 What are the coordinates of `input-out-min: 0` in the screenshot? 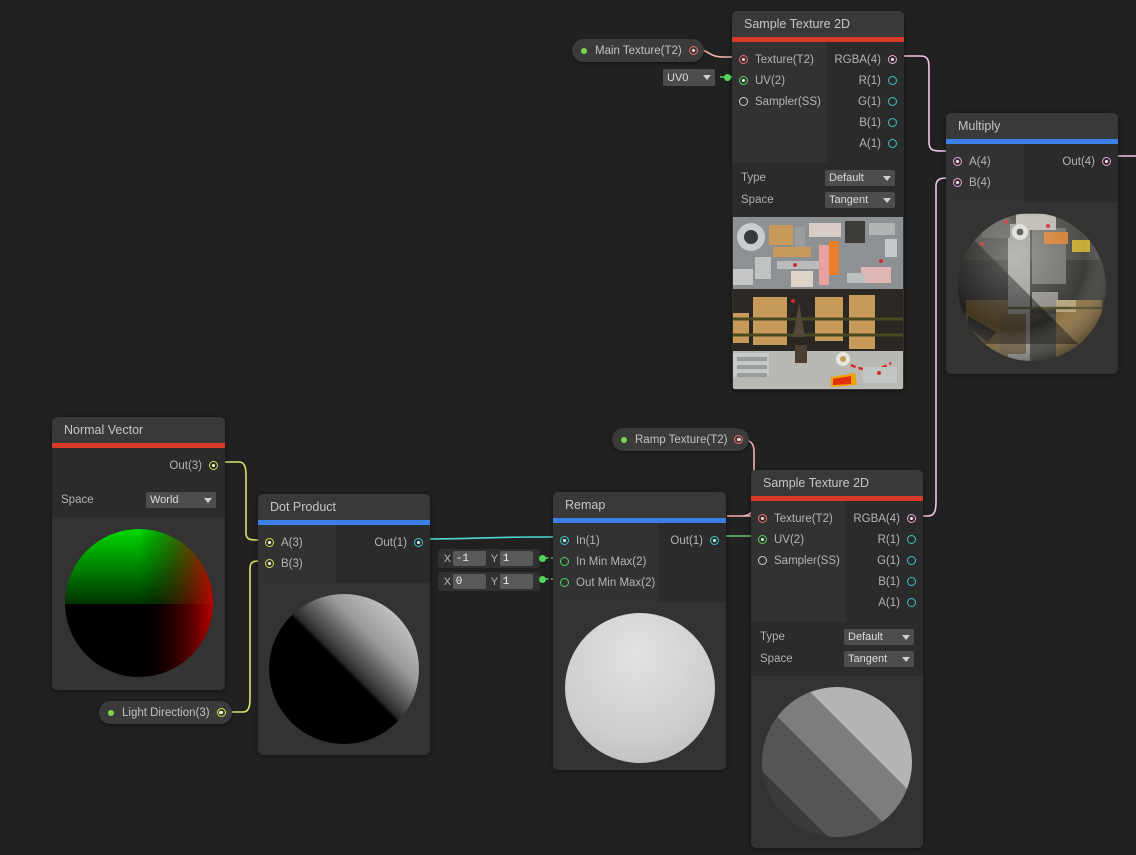 It's located at (469, 581).